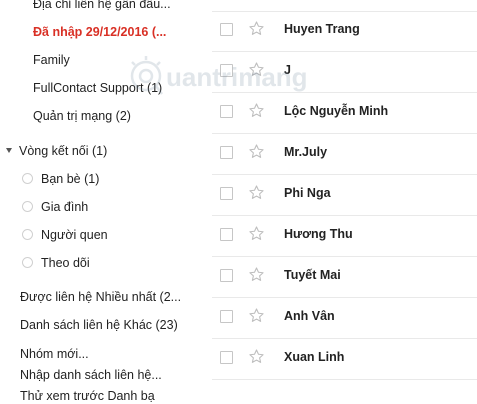 The height and width of the screenshot is (404, 477). I want to click on contact-row: Huyen Trang, so click(344, 31).